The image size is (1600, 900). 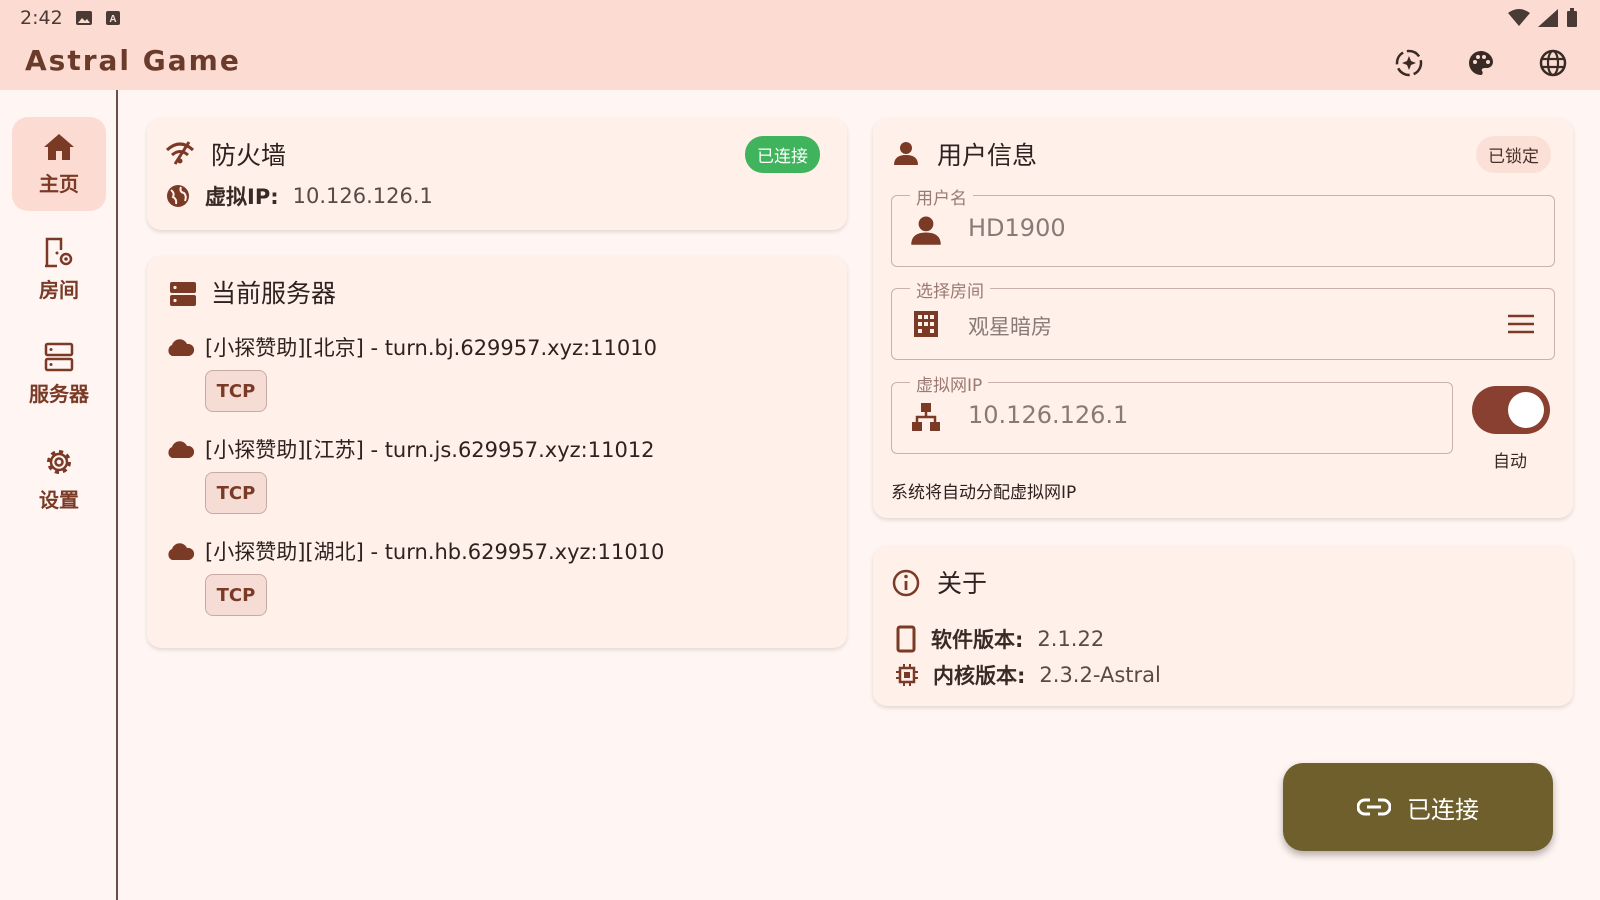 I want to click on server-name: [小探赞助][江苏] - turn.js.629957.xyz:11012, so click(x=430, y=450).